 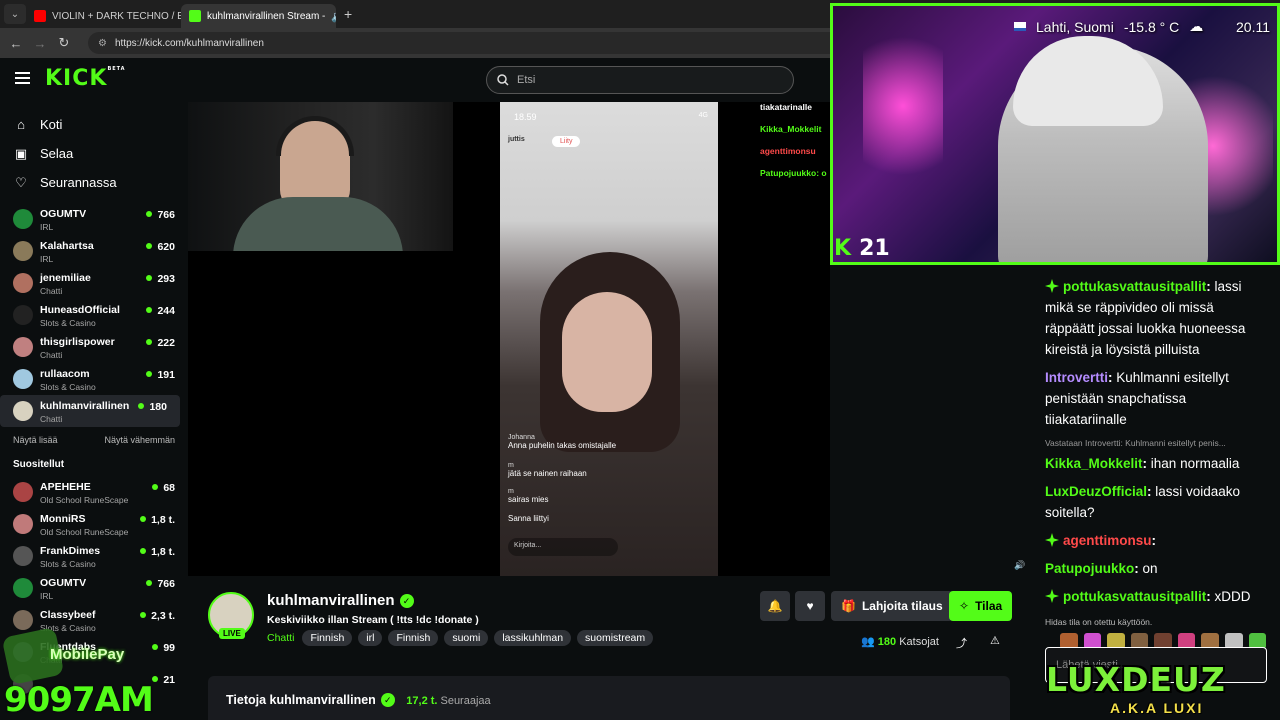 What do you see at coordinates (1094, 463) in the screenshot?
I see `chat-username: Kikka_Mokkelit` at bounding box center [1094, 463].